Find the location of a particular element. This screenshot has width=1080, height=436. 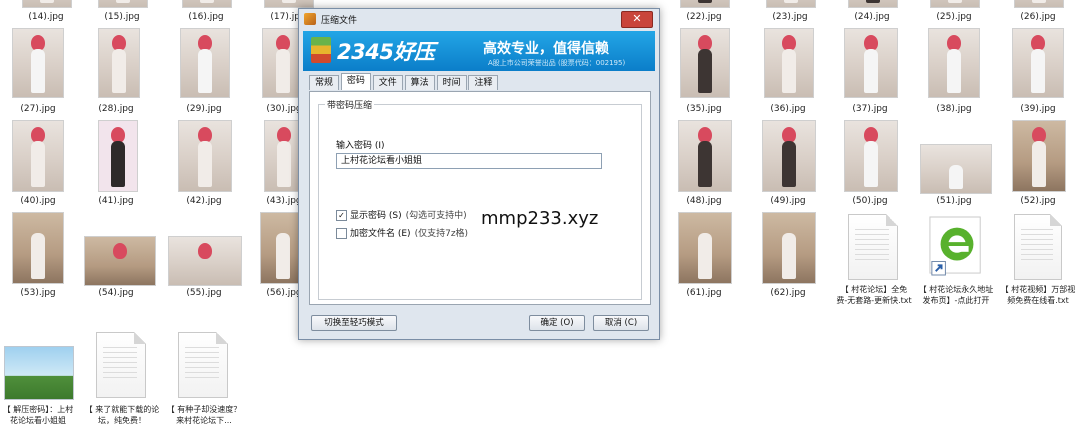

ok-button: 确定 (O) is located at coordinates (557, 323).